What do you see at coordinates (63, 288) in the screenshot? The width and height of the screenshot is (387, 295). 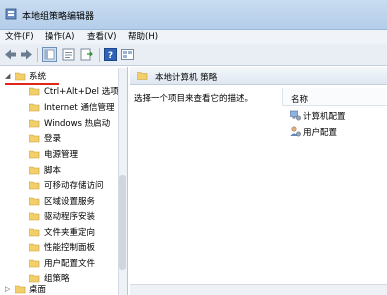 I see `tree-item-desktop: ▷ 桌面` at bounding box center [63, 288].